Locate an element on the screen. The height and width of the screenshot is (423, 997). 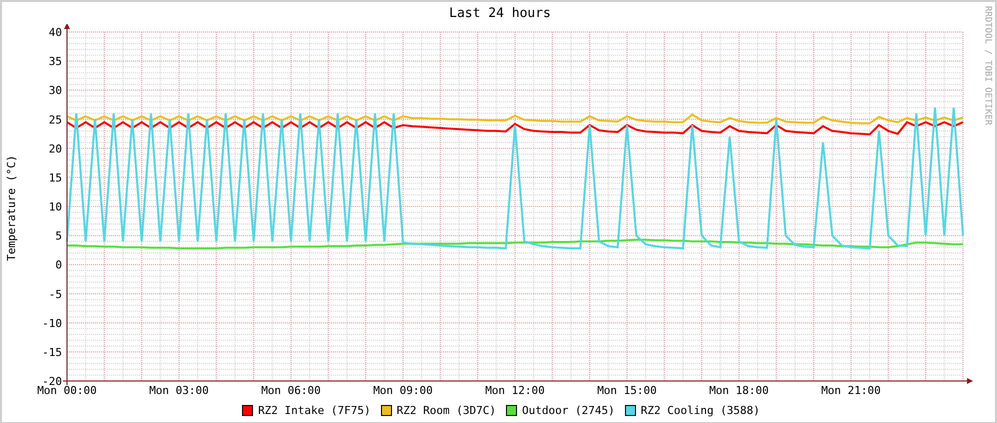
credit-text: RRDTOOL / TOBI OETIKER is located at coordinates (987, 66).